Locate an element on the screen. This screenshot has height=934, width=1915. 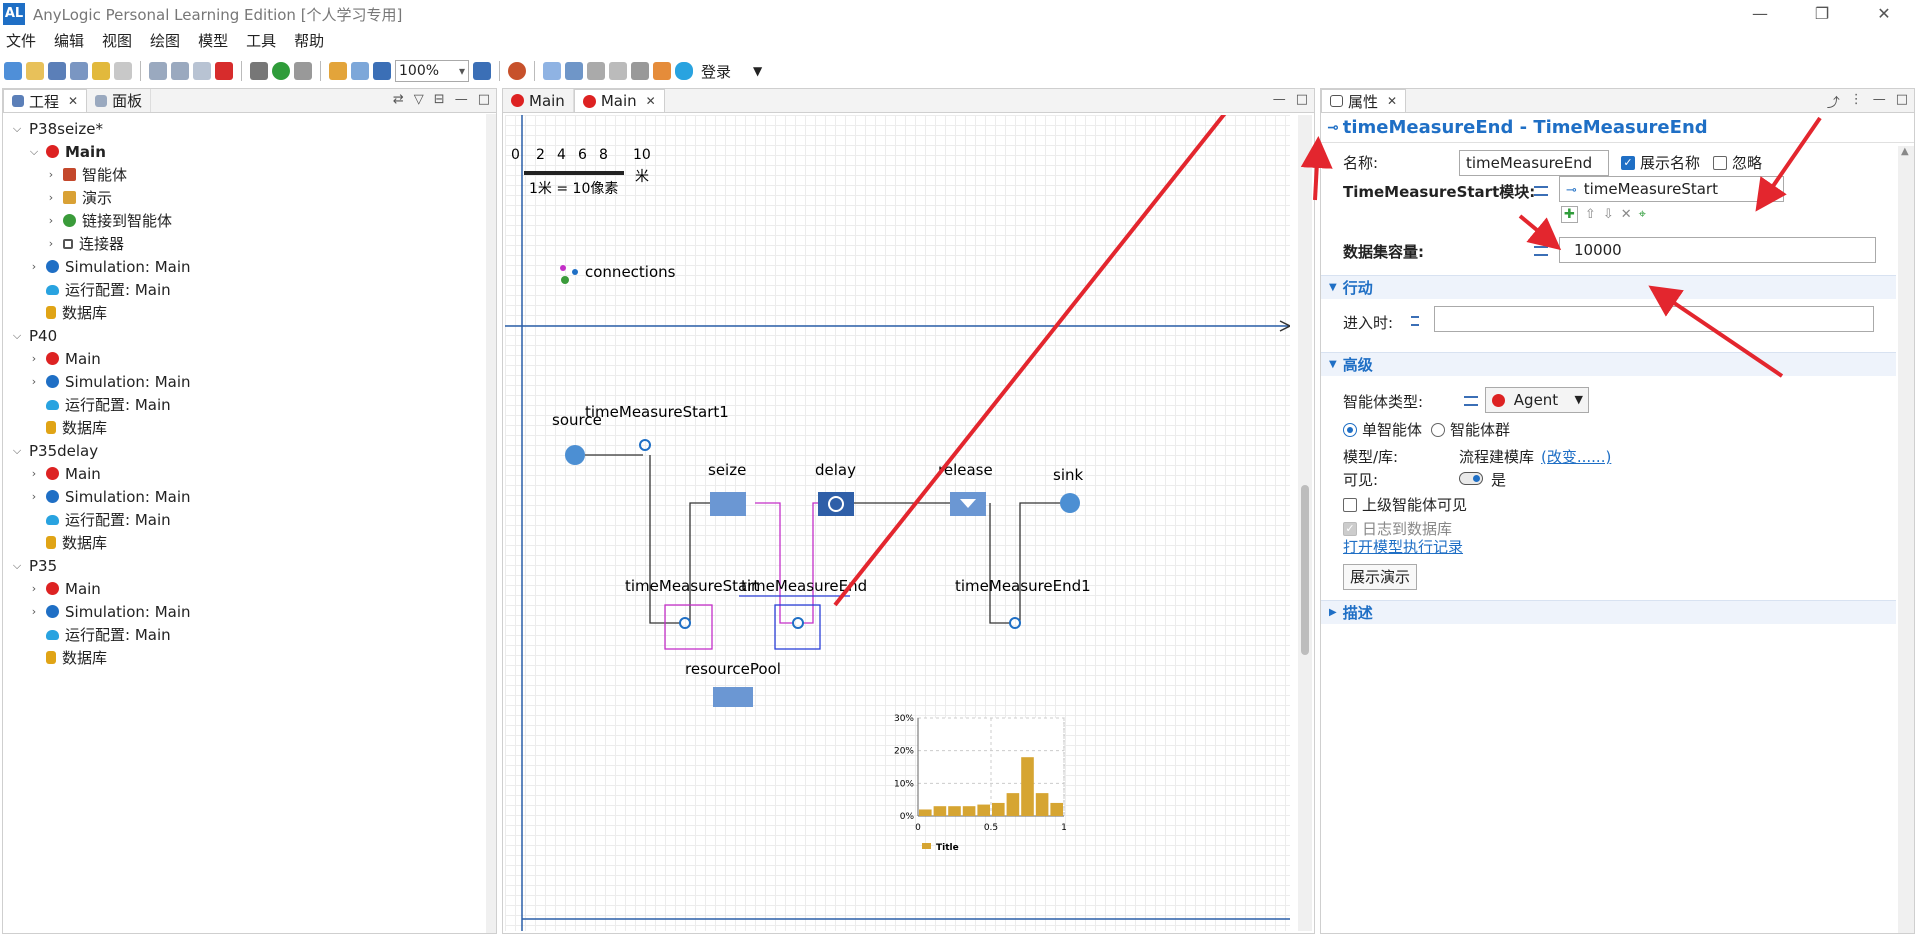
menu-draw: 绘图 is located at coordinates (165, 40).